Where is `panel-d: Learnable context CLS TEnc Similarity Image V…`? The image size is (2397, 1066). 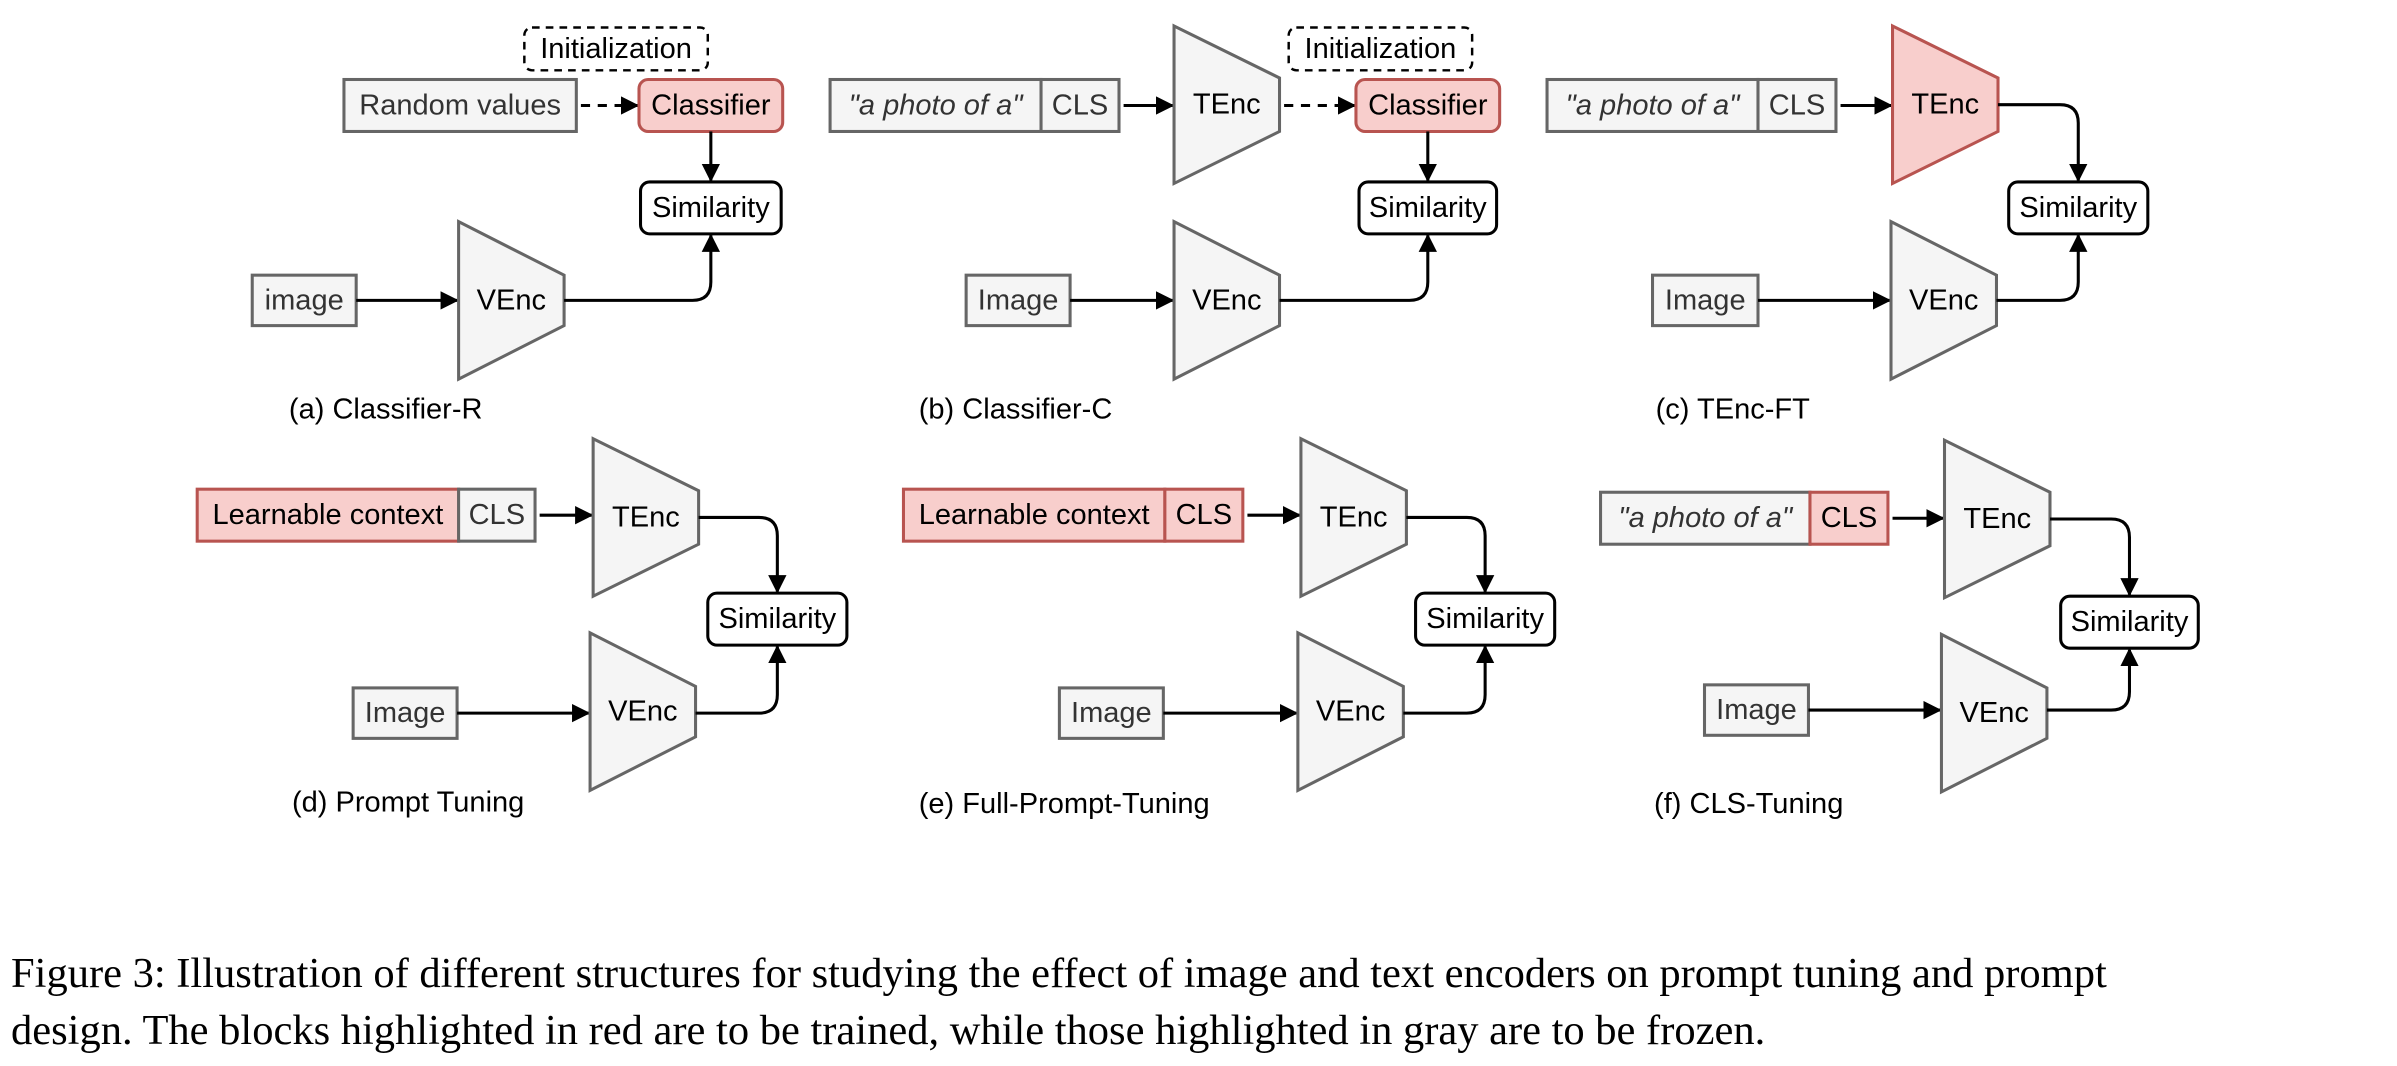
panel-d: Learnable context CLS TEnc Similarity Image V… is located at coordinates (522, 627).